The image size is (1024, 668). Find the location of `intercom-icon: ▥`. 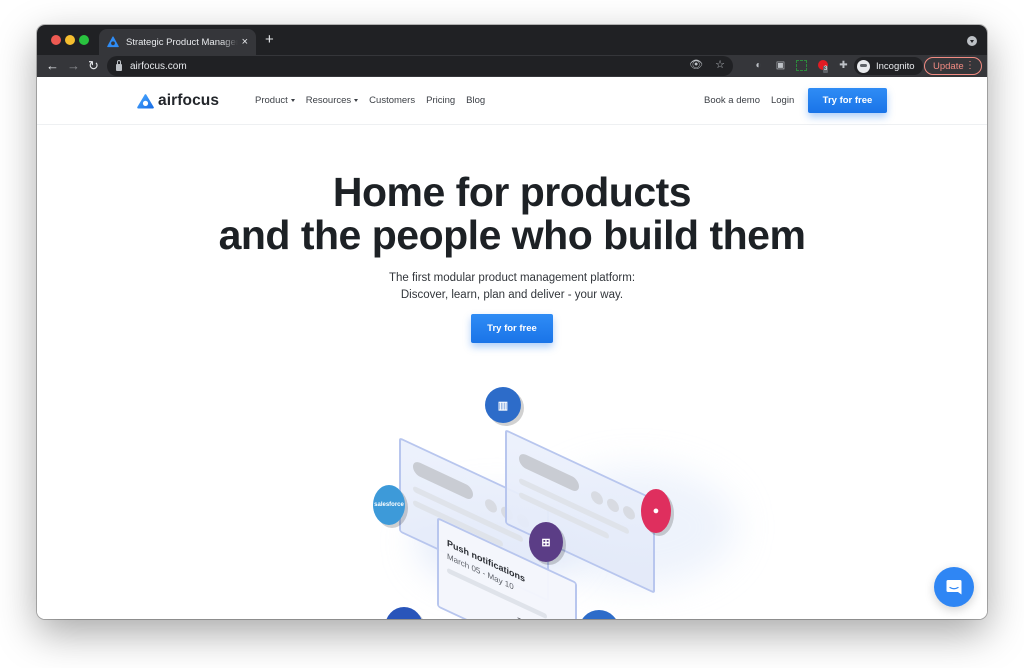

intercom-icon: ▥ is located at coordinates (503, 405).